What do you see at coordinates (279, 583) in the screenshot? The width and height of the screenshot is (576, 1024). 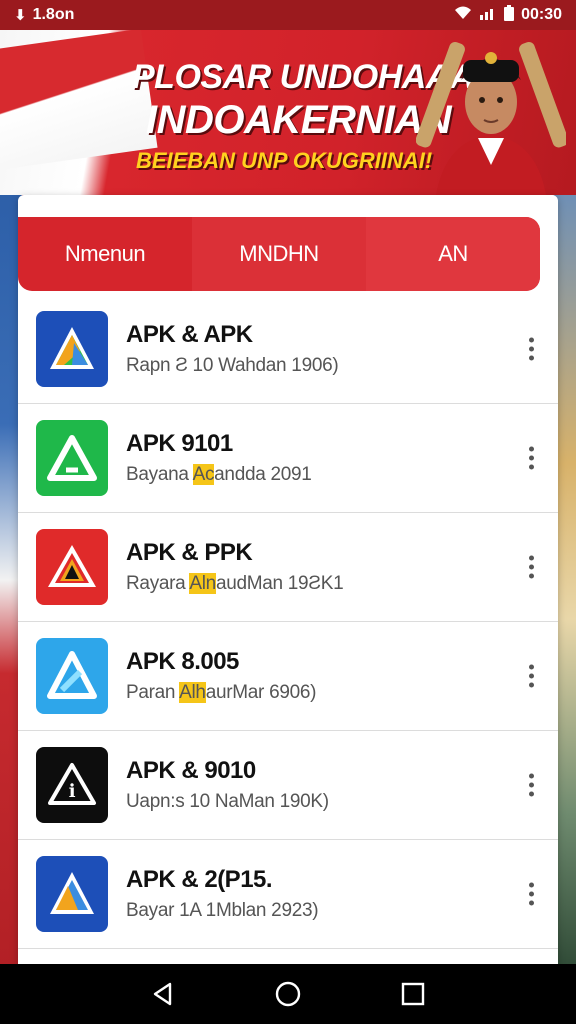 I see `item-subtitle-post: audMan 19ƧK1` at bounding box center [279, 583].